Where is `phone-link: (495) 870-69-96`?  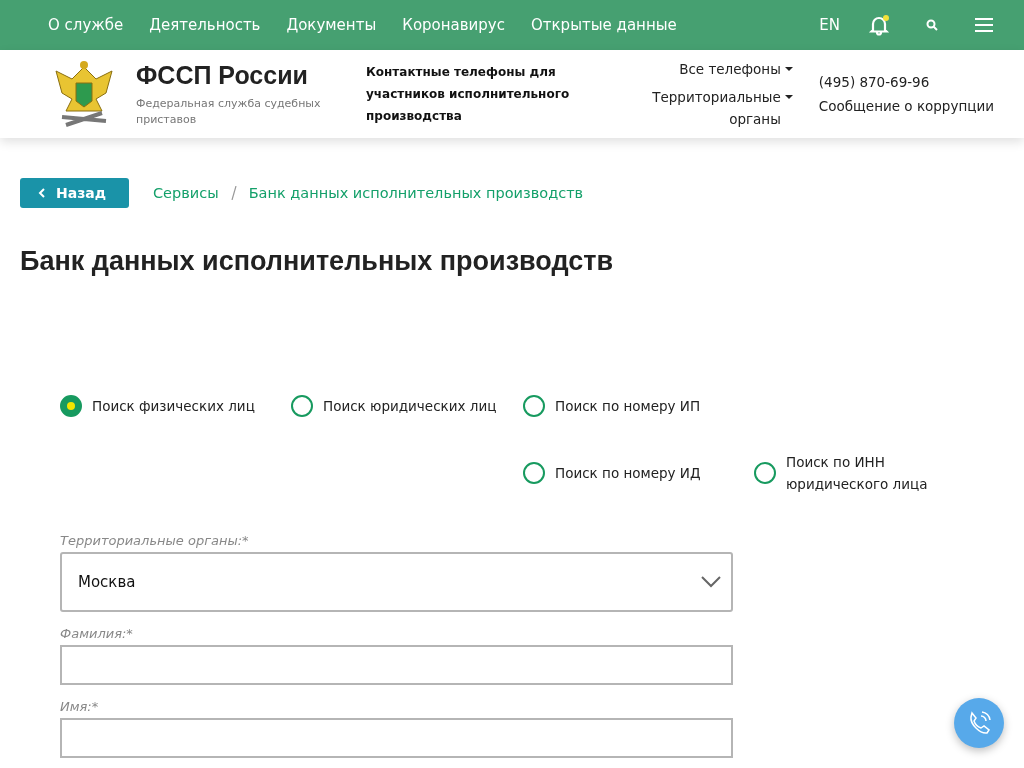 phone-link: (495) 870-69-96 is located at coordinates (906, 82).